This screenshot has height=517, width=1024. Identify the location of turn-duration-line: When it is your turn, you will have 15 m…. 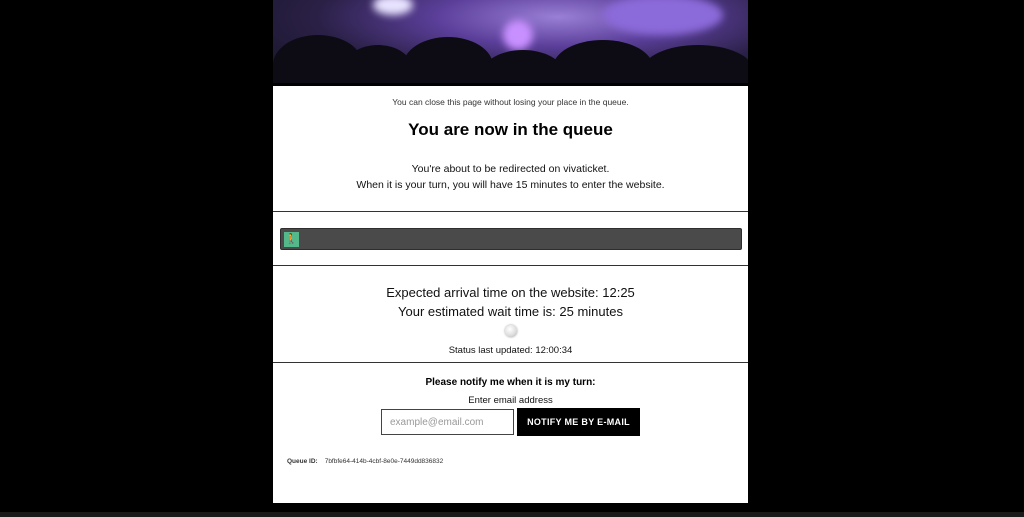
(510, 185).